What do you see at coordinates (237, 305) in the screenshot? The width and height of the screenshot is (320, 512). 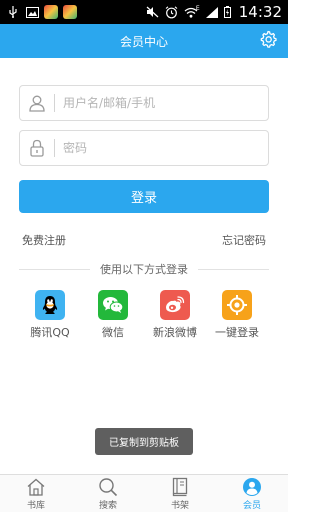 I see `one-click-login-icon` at bounding box center [237, 305].